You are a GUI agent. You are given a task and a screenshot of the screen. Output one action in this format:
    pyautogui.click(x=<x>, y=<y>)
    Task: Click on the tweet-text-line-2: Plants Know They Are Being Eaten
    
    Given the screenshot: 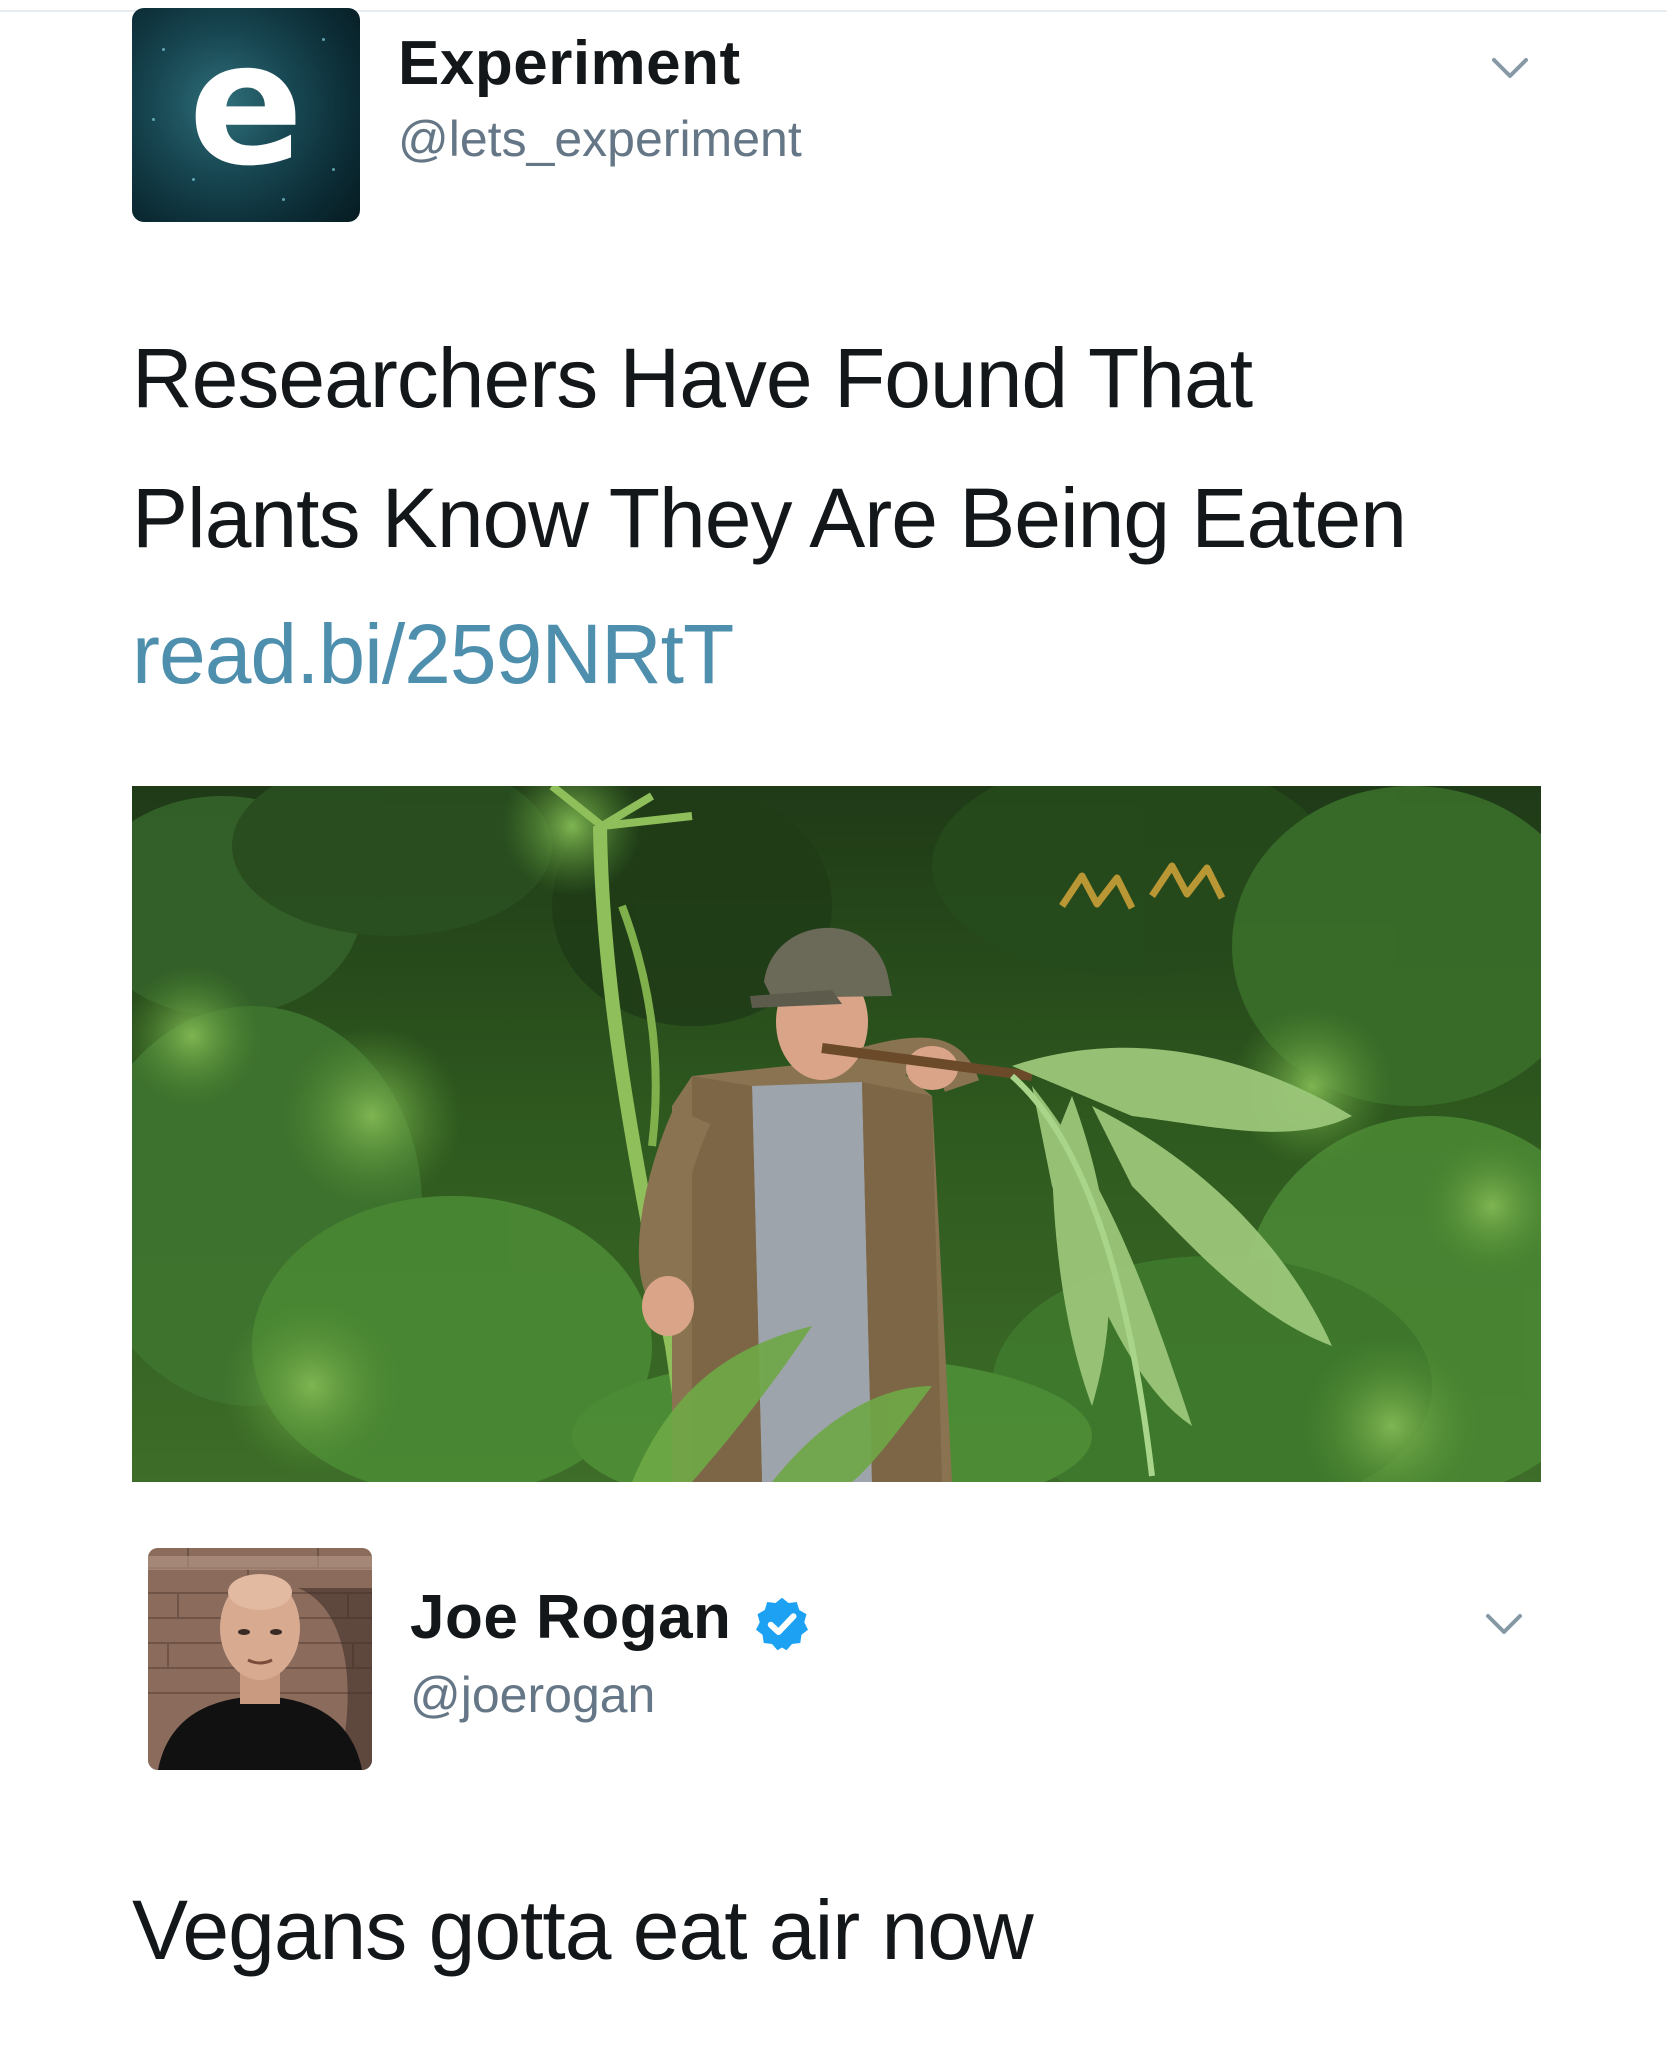 What is the action you would take?
    pyautogui.click(x=769, y=518)
    